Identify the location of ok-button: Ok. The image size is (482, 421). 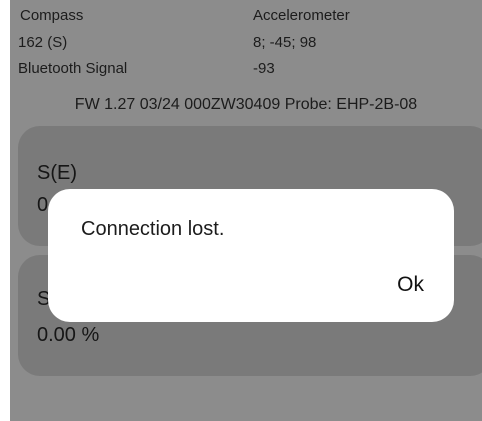
(410, 285).